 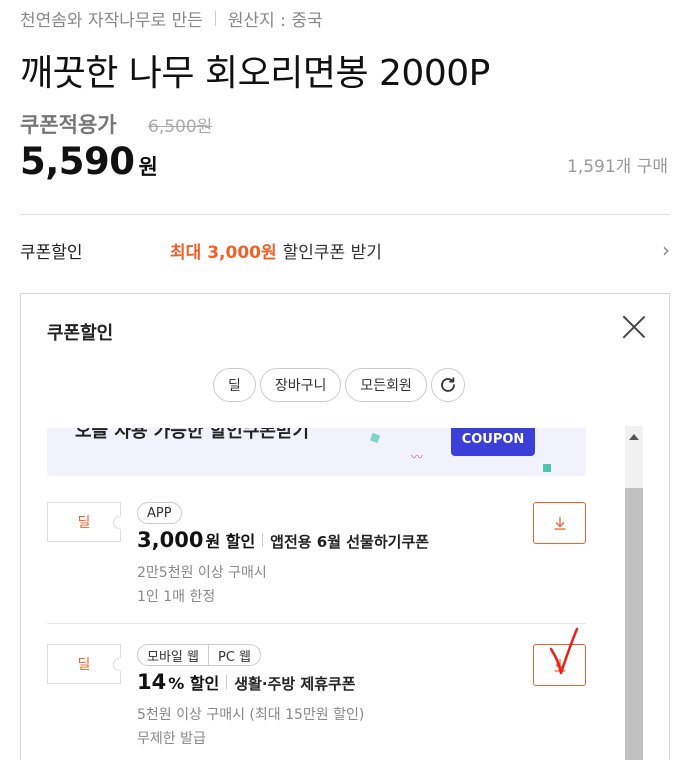 I want to click on coupon-max-amount: 최대 3,000원, so click(x=223, y=252).